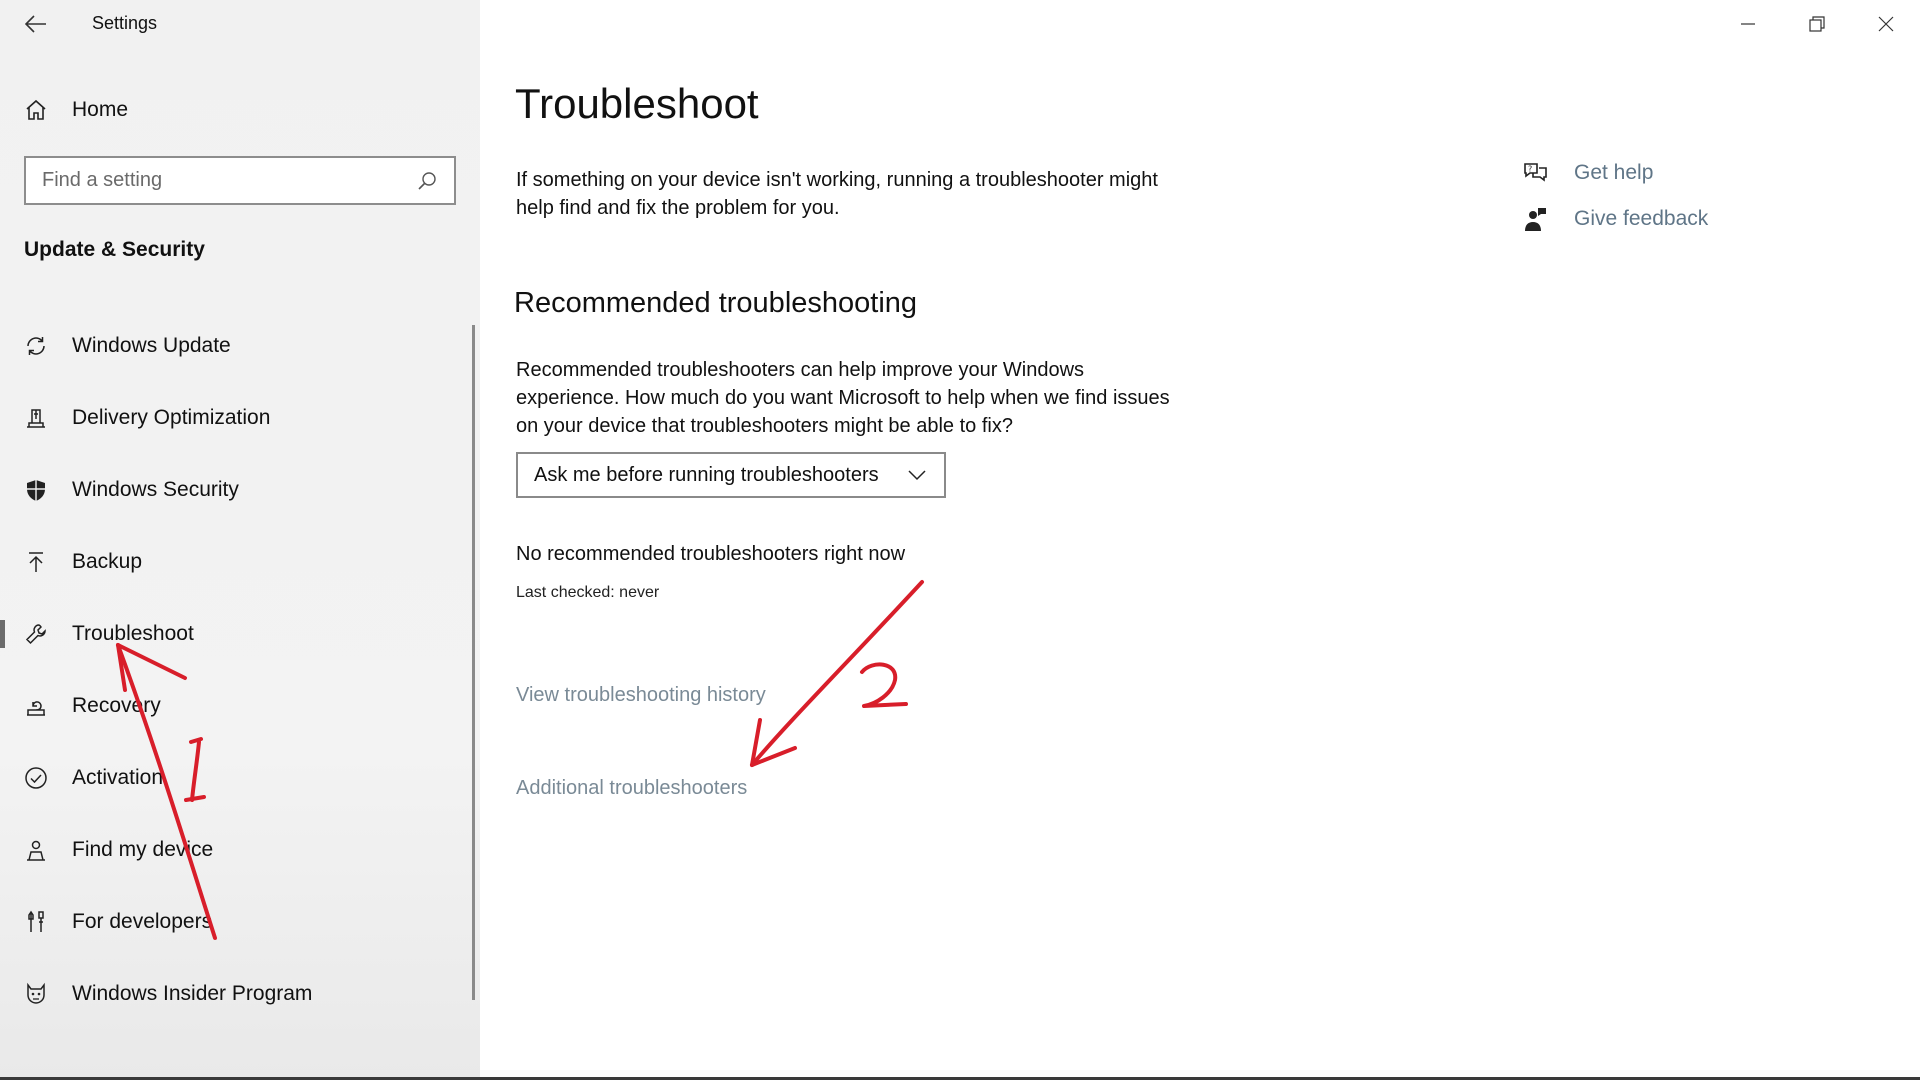 The image size is (1920, 1080). I want to click on get-help-item: ? Get help, so click(1614, 173).